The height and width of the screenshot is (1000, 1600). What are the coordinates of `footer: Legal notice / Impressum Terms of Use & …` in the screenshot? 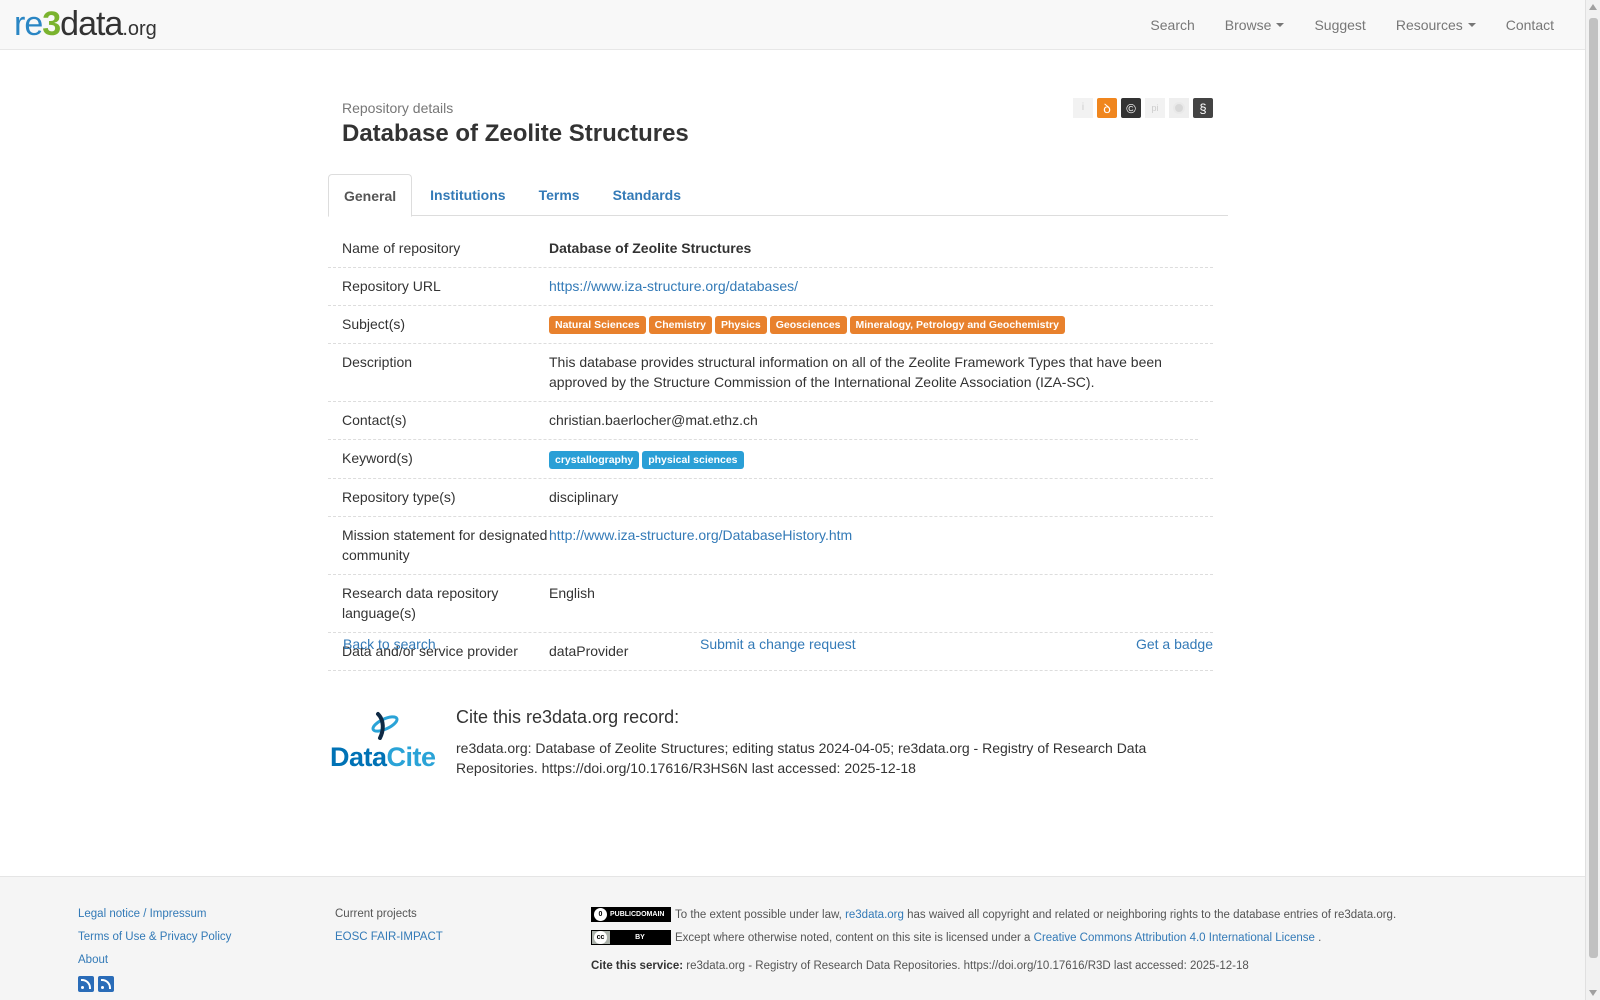 It's located at (792, 938).